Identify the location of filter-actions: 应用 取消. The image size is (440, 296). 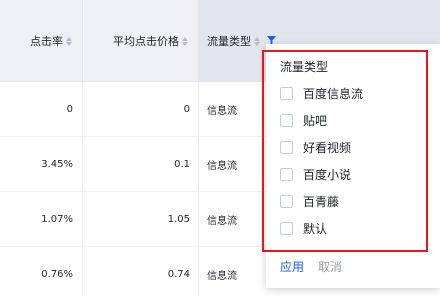
(311, 266).